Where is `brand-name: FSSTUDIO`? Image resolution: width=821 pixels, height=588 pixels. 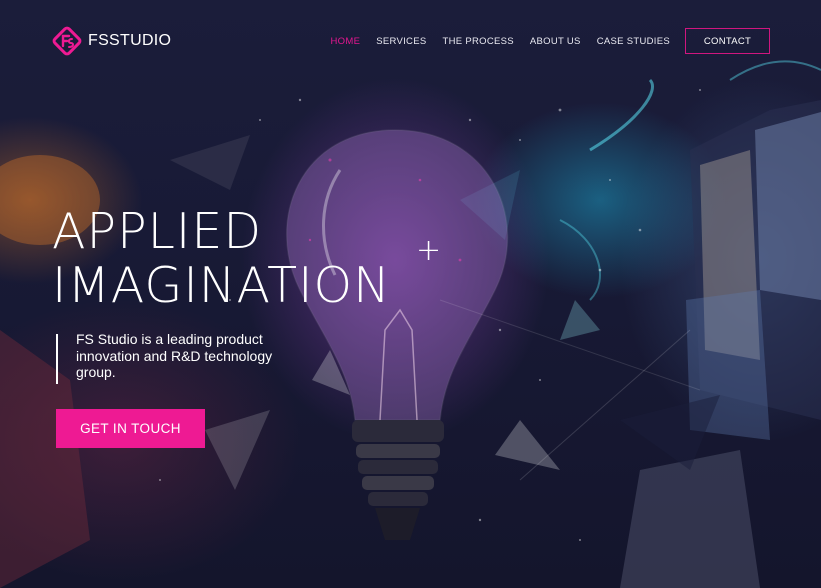 brand-name: FSSTUDIO is located at coordinates (130, 40).